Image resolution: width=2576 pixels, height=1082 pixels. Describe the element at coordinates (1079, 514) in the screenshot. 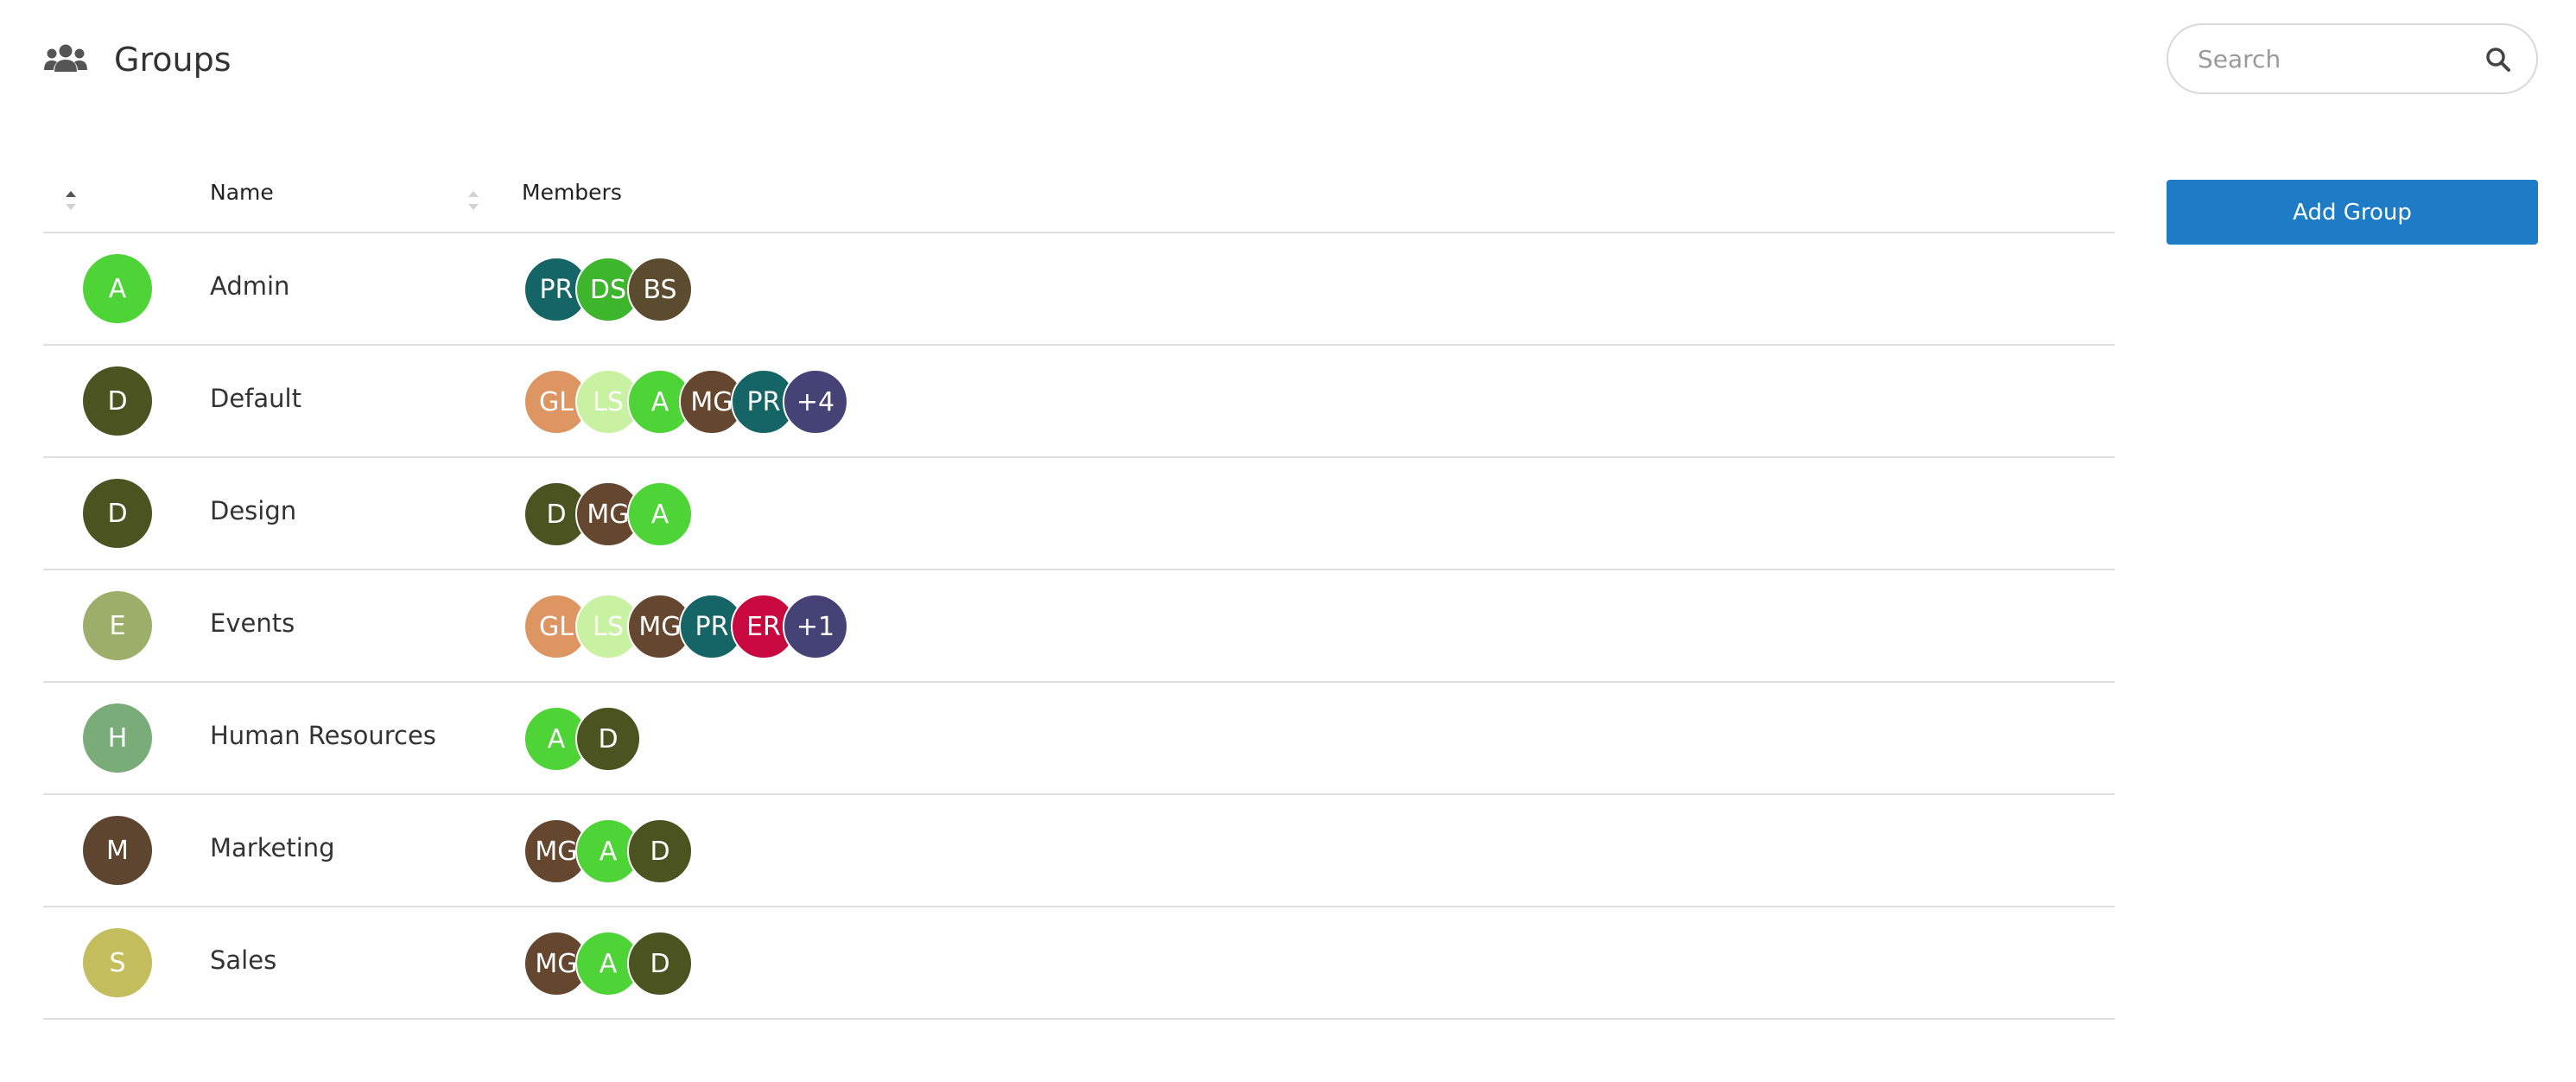

I see `table-row: D Design D MG A` at that location.